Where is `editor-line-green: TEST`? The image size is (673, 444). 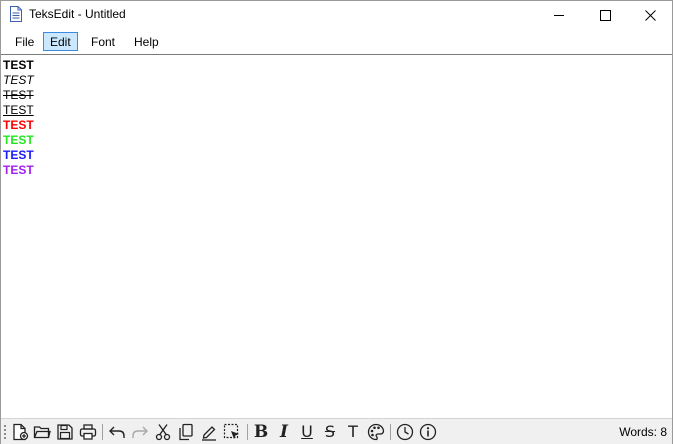
editor-line-green: TEST is located at coordinates (18, 140).